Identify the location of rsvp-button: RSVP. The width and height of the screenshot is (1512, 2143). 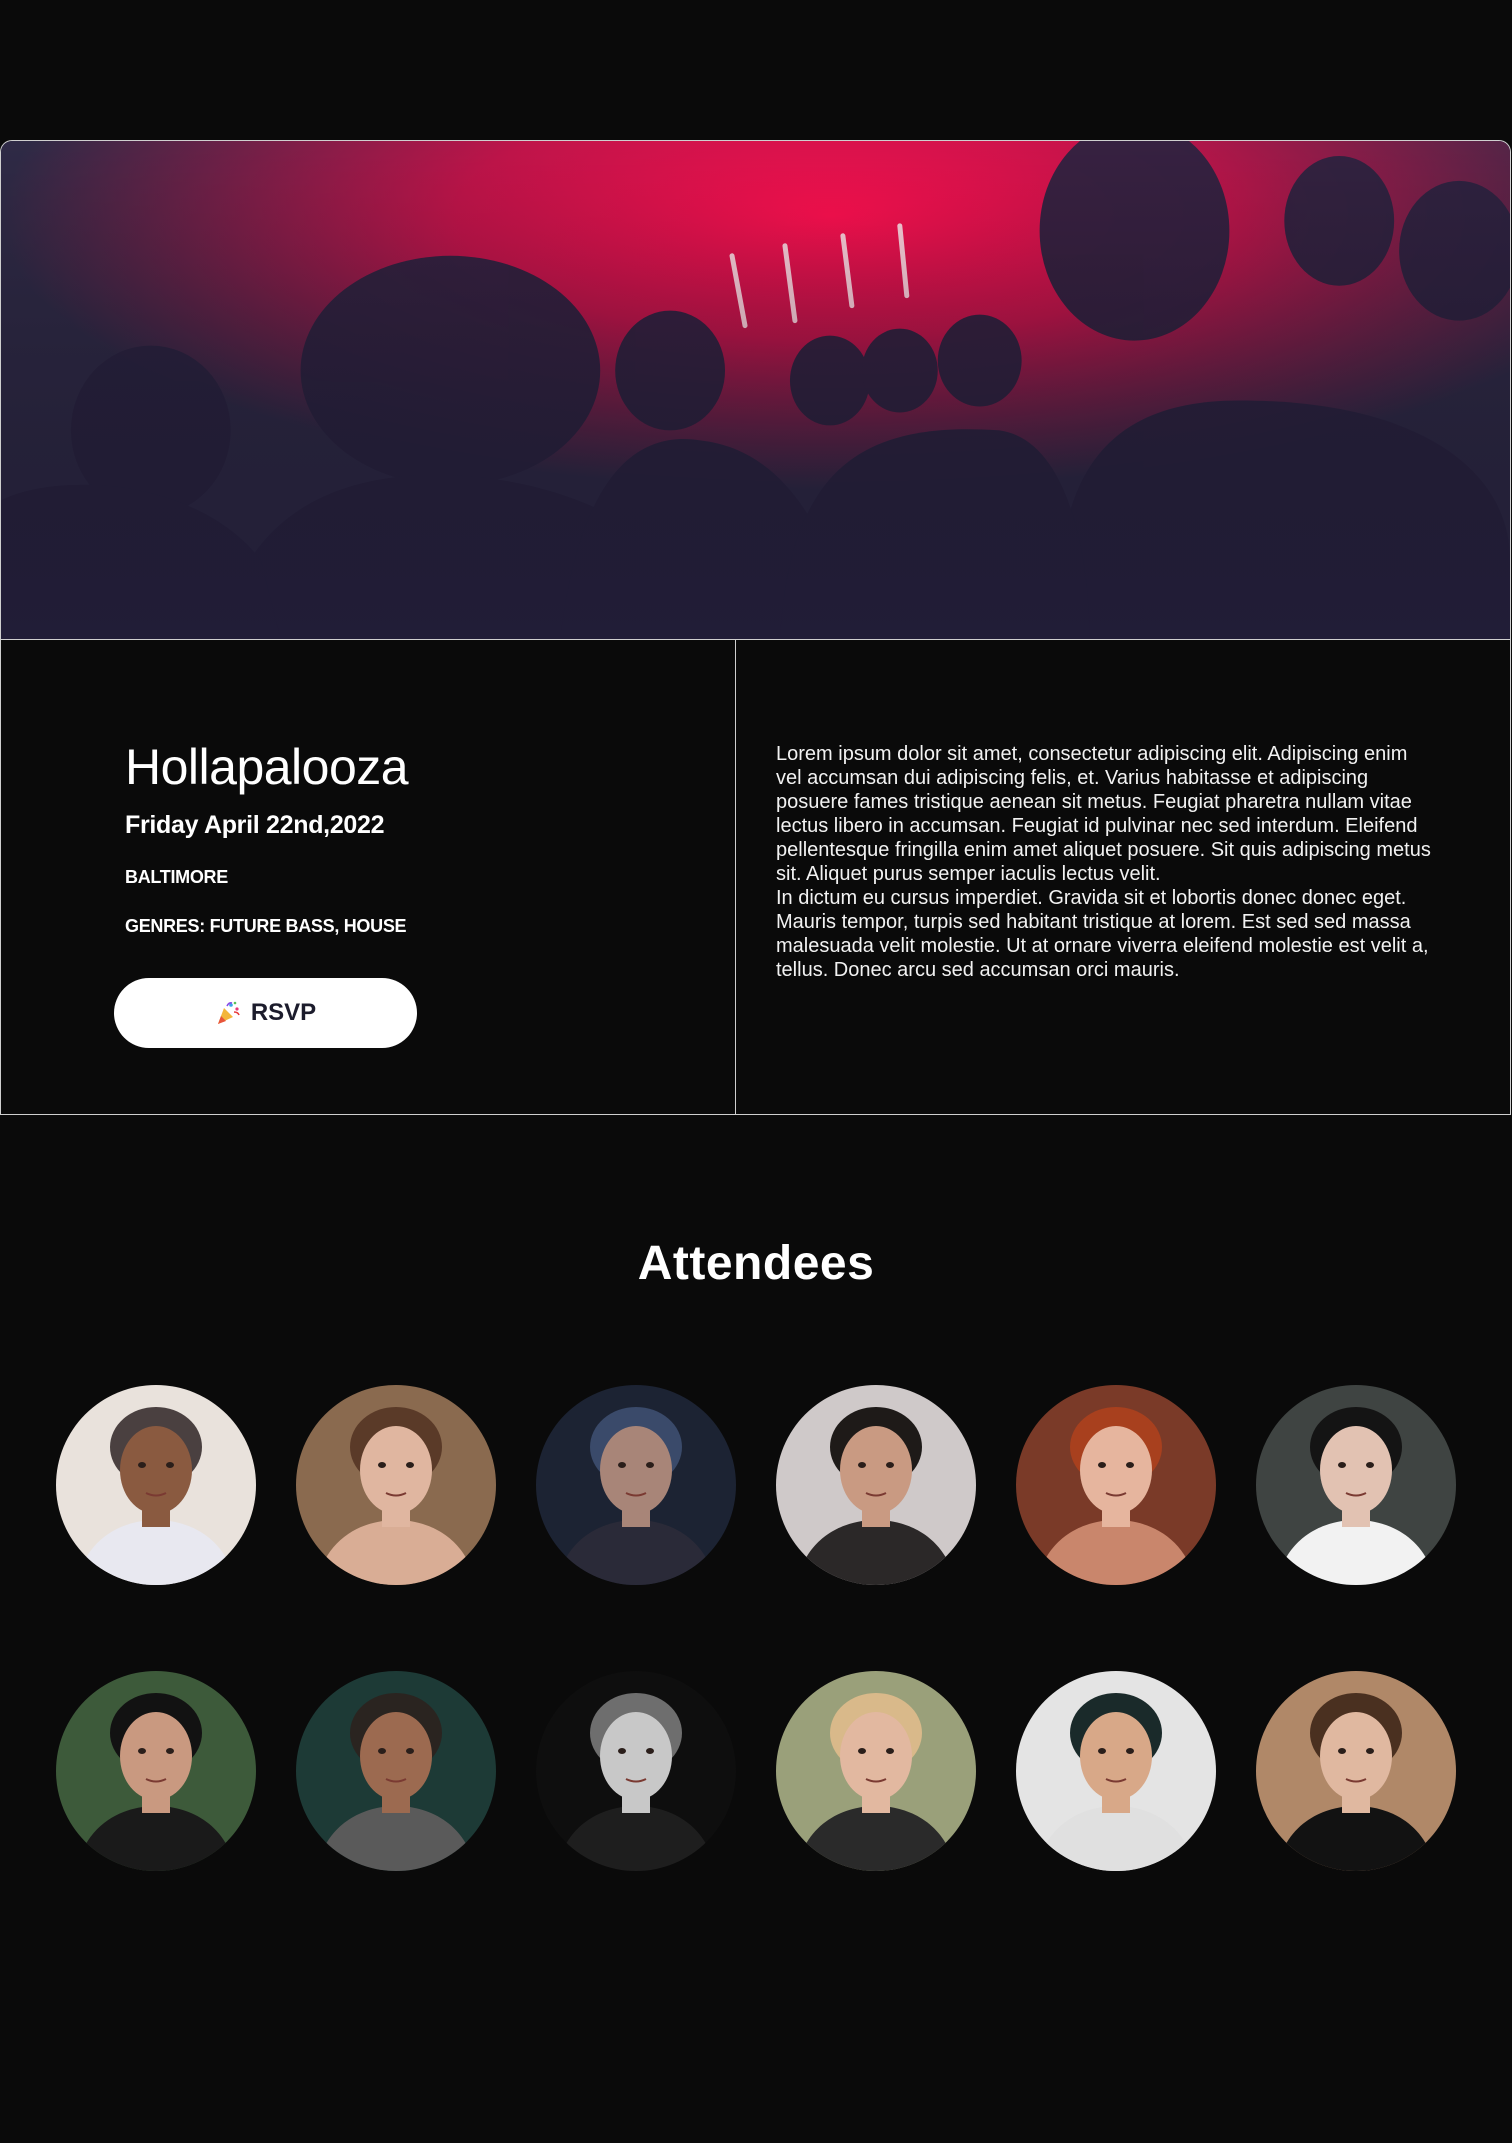
(265, 1013).